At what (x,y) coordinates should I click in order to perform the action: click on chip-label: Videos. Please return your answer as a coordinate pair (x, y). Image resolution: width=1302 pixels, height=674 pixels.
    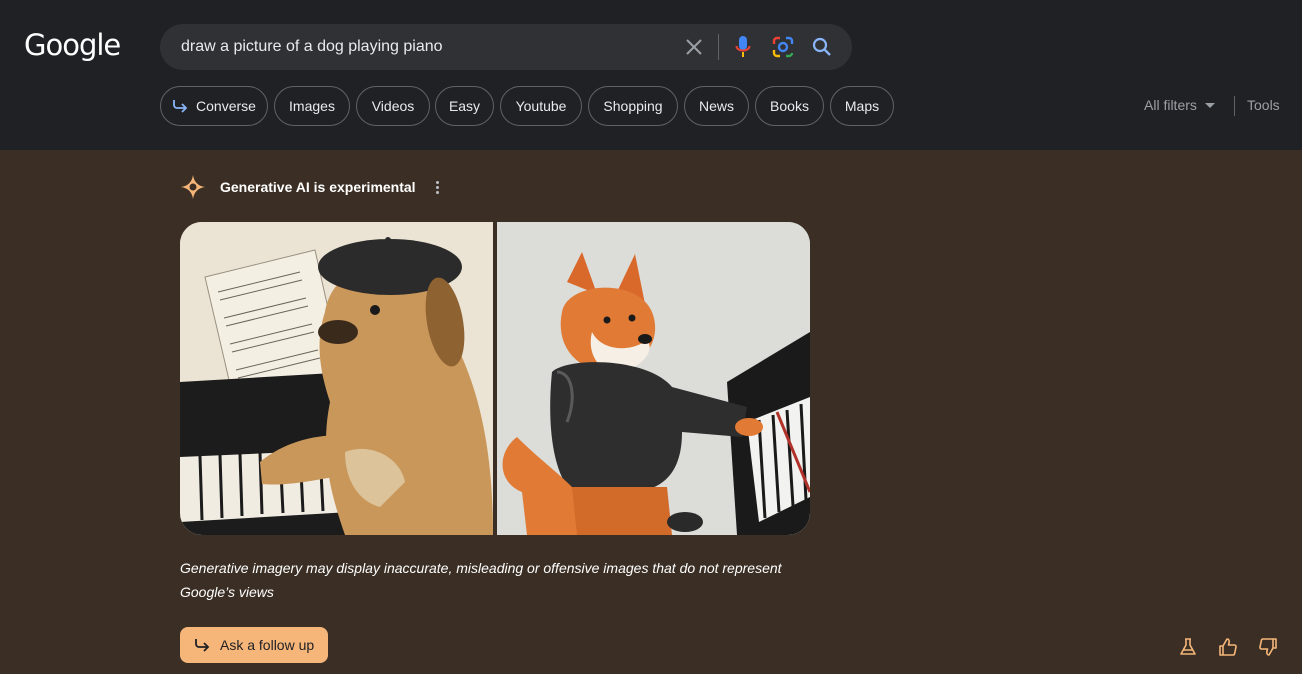
    Looking at the image, I should click on (393, 106).